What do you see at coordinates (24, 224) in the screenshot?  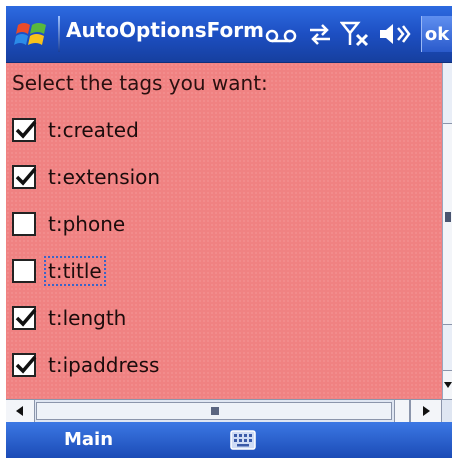 I see `checkbox-phone` at bounding box center [24, 224].